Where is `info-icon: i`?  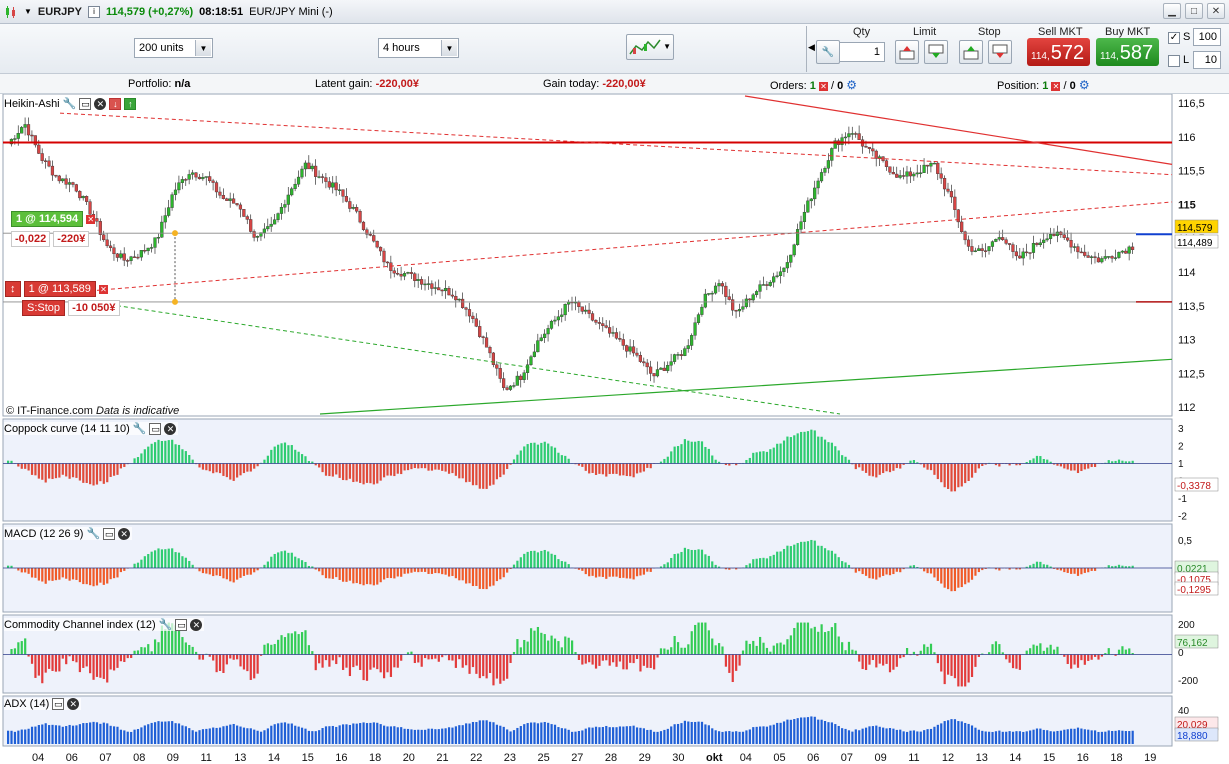 info-icon: i is located at coordinates (93, 11).